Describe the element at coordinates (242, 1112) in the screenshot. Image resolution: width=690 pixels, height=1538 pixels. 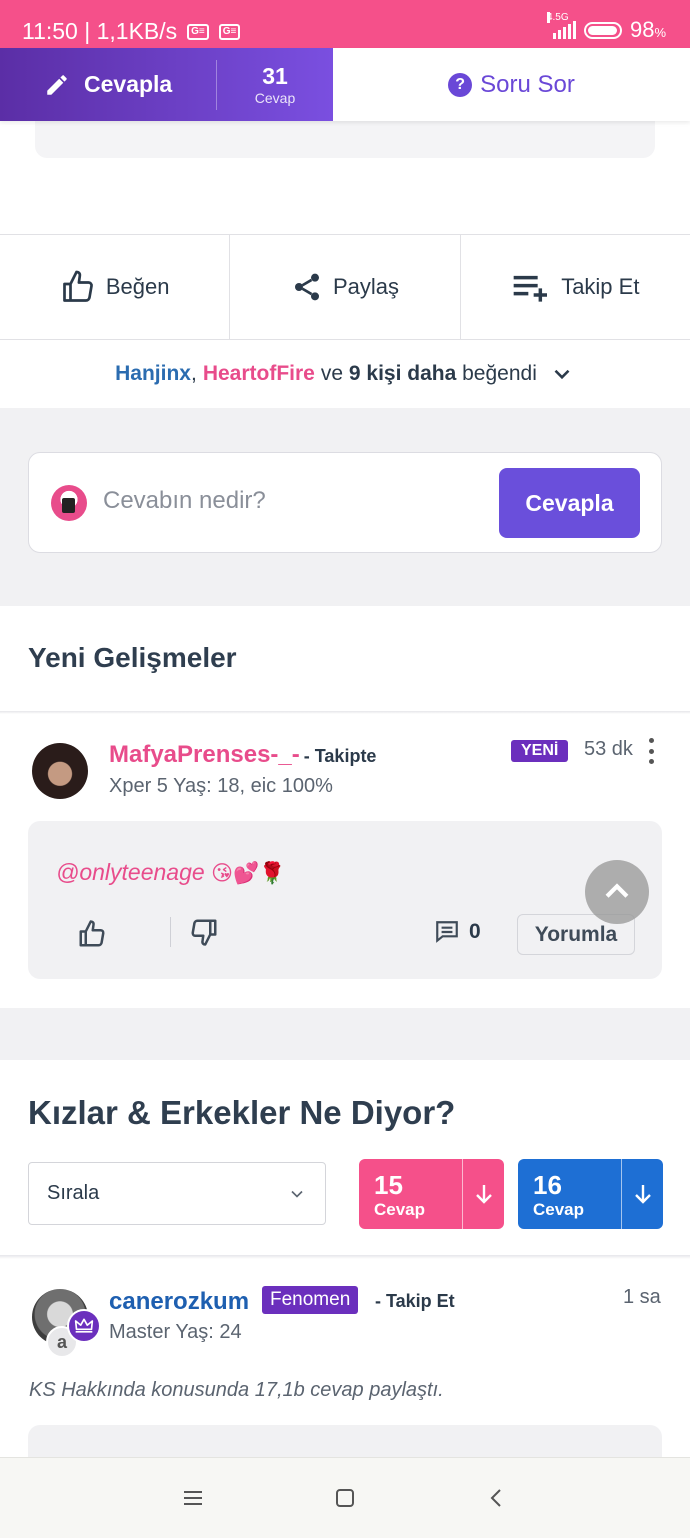
I see `opinions-title: Kızlar & Erkekler Ne Diyor?` at that location.